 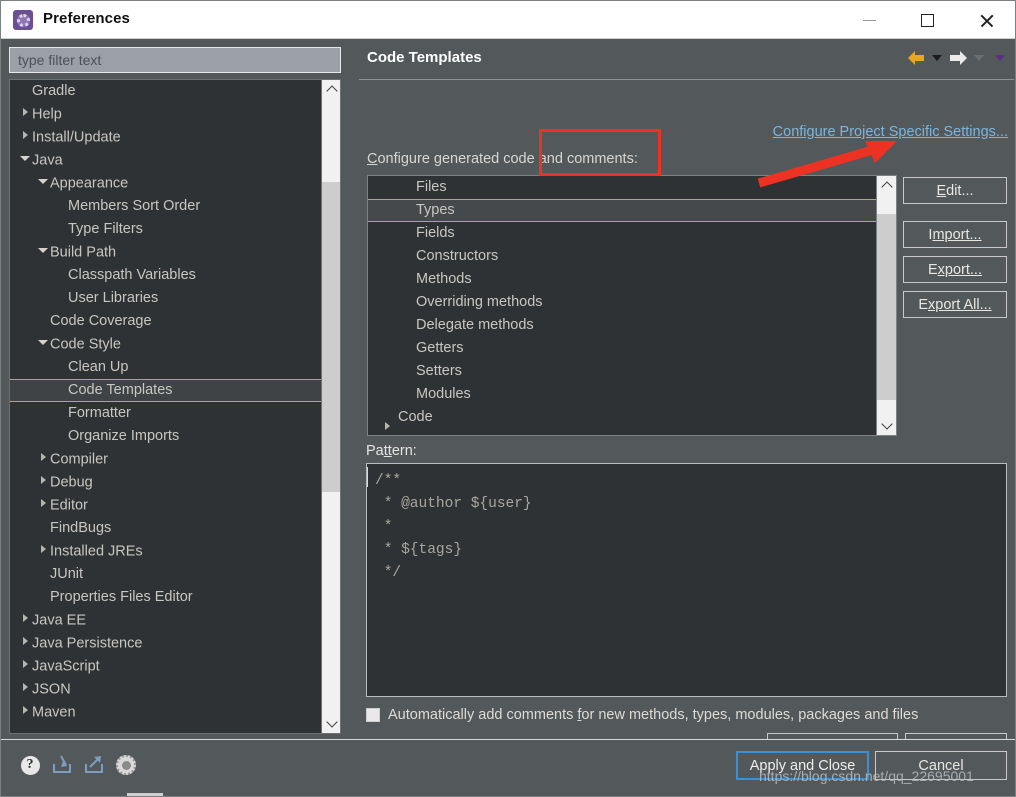 What do you see at coordinates (165, 551) in the screenshot?
I see `sidebar-item-installed-jres: Installed JREs` at bounding box center [165, 551].